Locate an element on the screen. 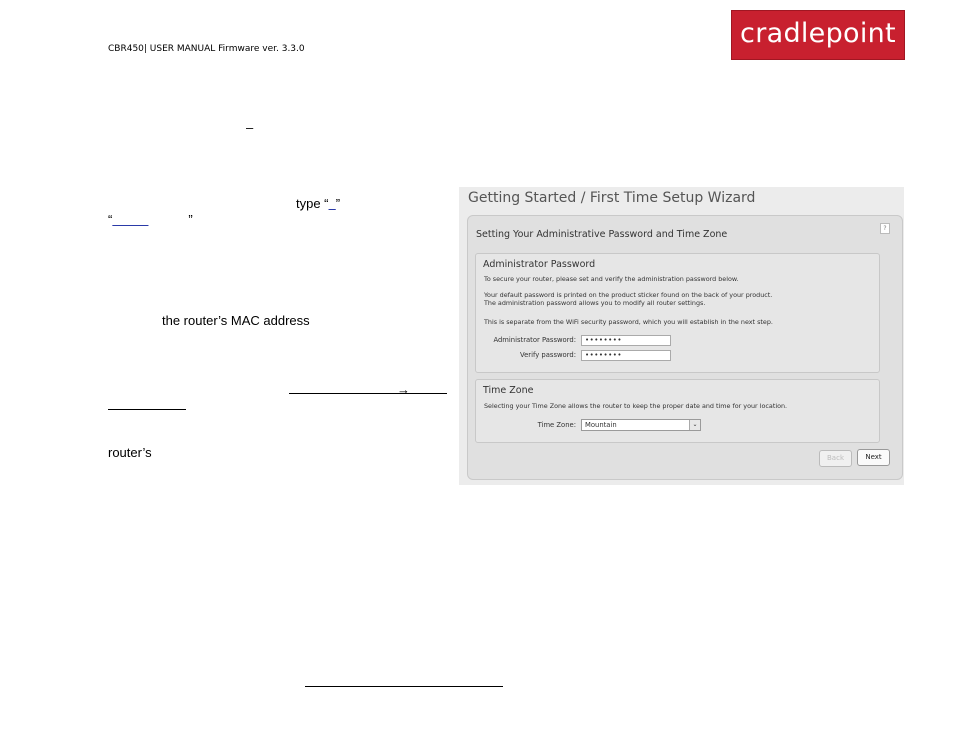  back-button: Back is located at coordinates (835, 458).